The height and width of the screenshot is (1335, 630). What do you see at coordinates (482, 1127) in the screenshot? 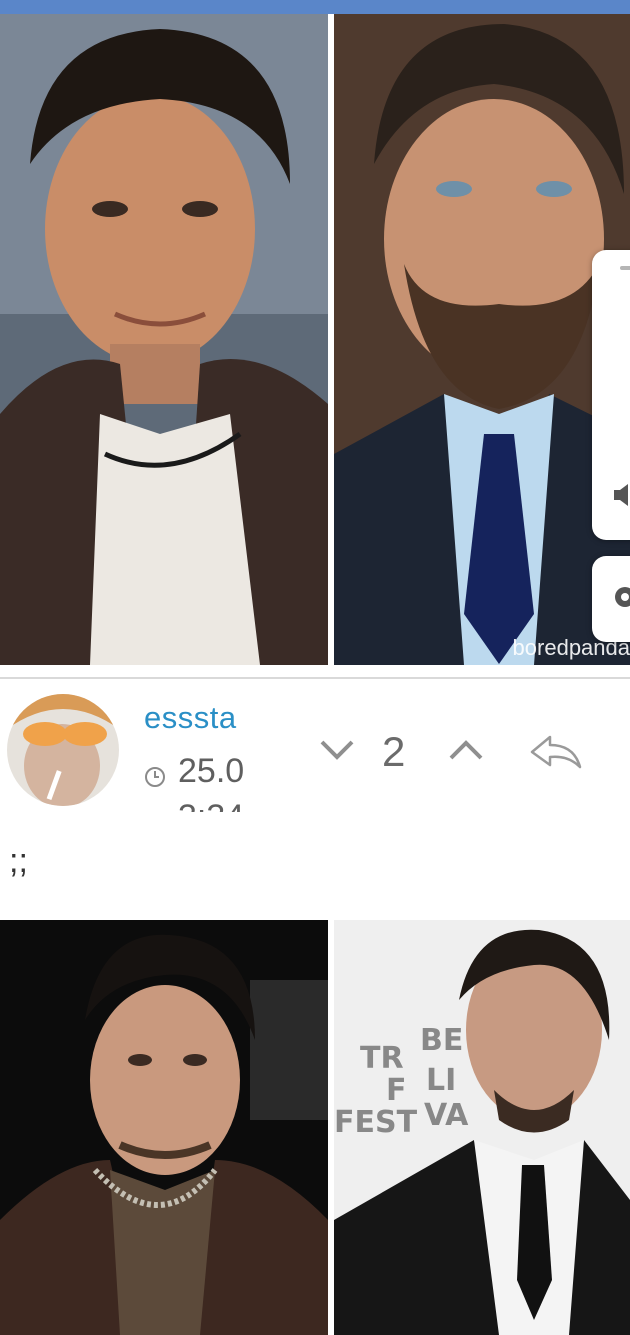
I see `comment-photo-right: TR BE F LI FEST VA` at bounding box center [482, 1127].